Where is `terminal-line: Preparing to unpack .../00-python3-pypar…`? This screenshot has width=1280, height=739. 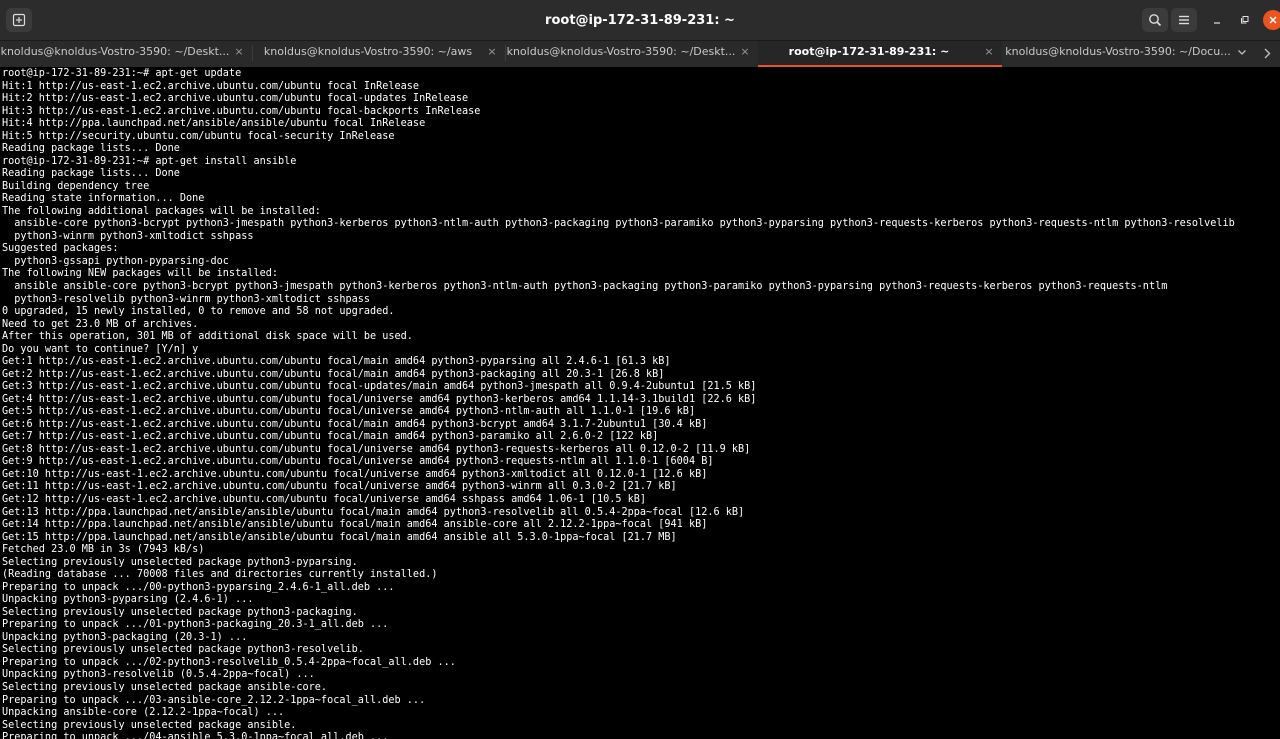
terminal-line: Preparing to unpack .../00-python3-pypar… is located at coordinates (198, 587).